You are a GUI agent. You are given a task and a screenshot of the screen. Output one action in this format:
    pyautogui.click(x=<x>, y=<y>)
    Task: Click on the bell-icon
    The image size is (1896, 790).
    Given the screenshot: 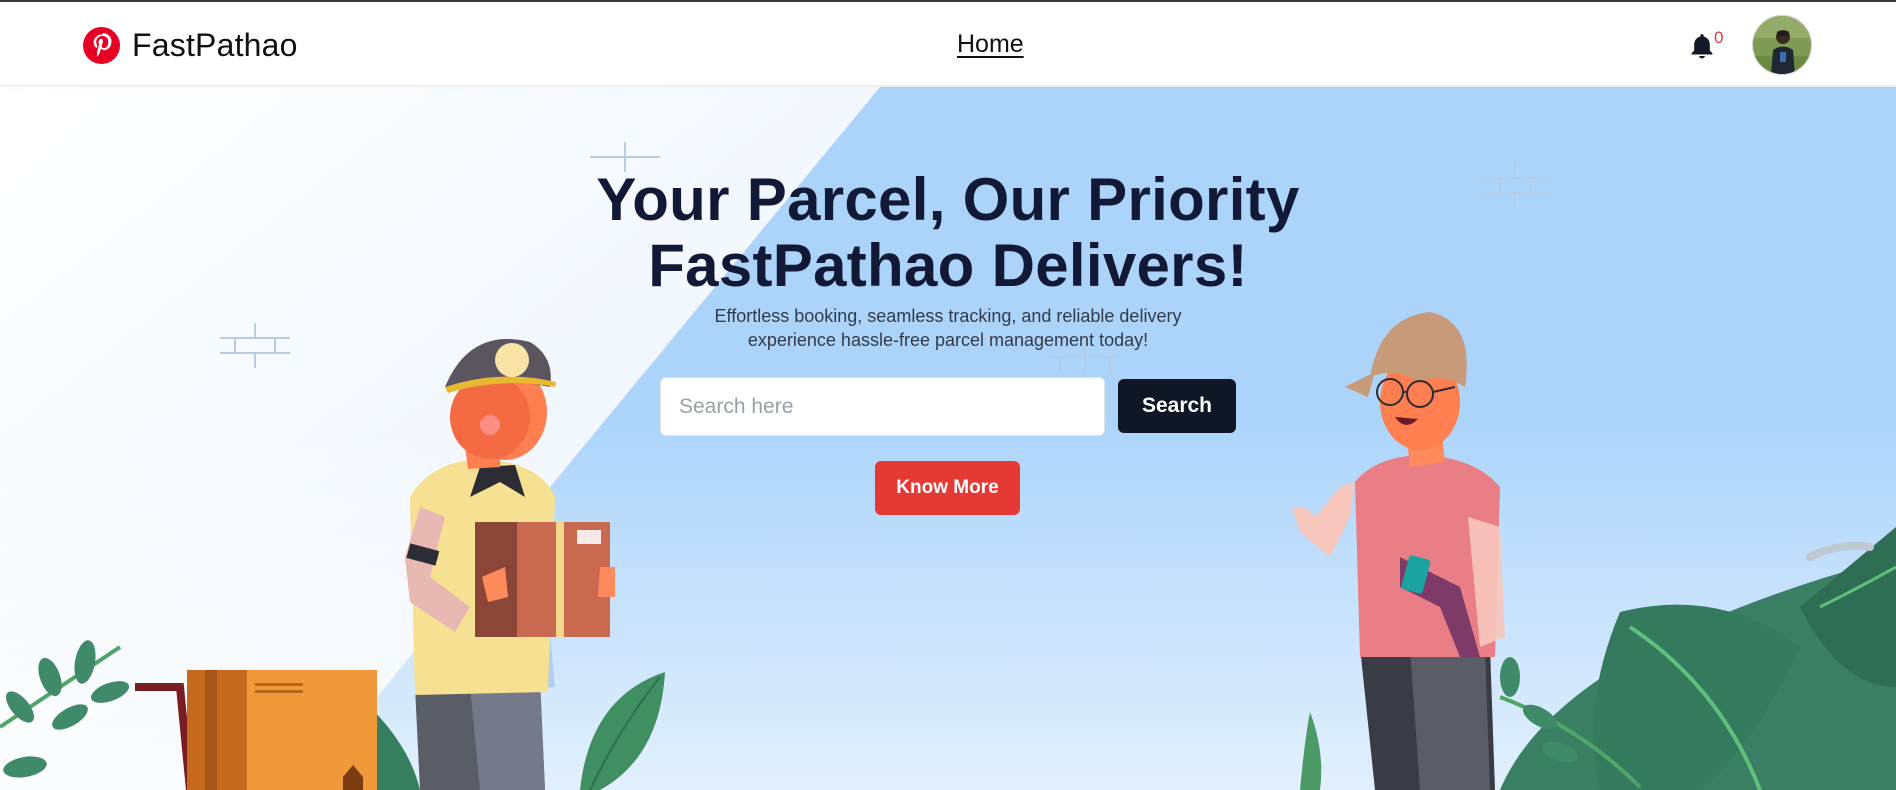 What is the action you would take?
    pyautogui.click(x=1702, y=46)
    